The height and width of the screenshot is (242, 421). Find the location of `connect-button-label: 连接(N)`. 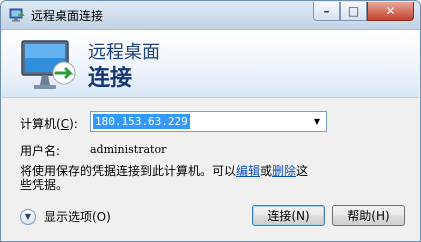

connect-button-label: 连接(N) is located at coordinates (288, 216).